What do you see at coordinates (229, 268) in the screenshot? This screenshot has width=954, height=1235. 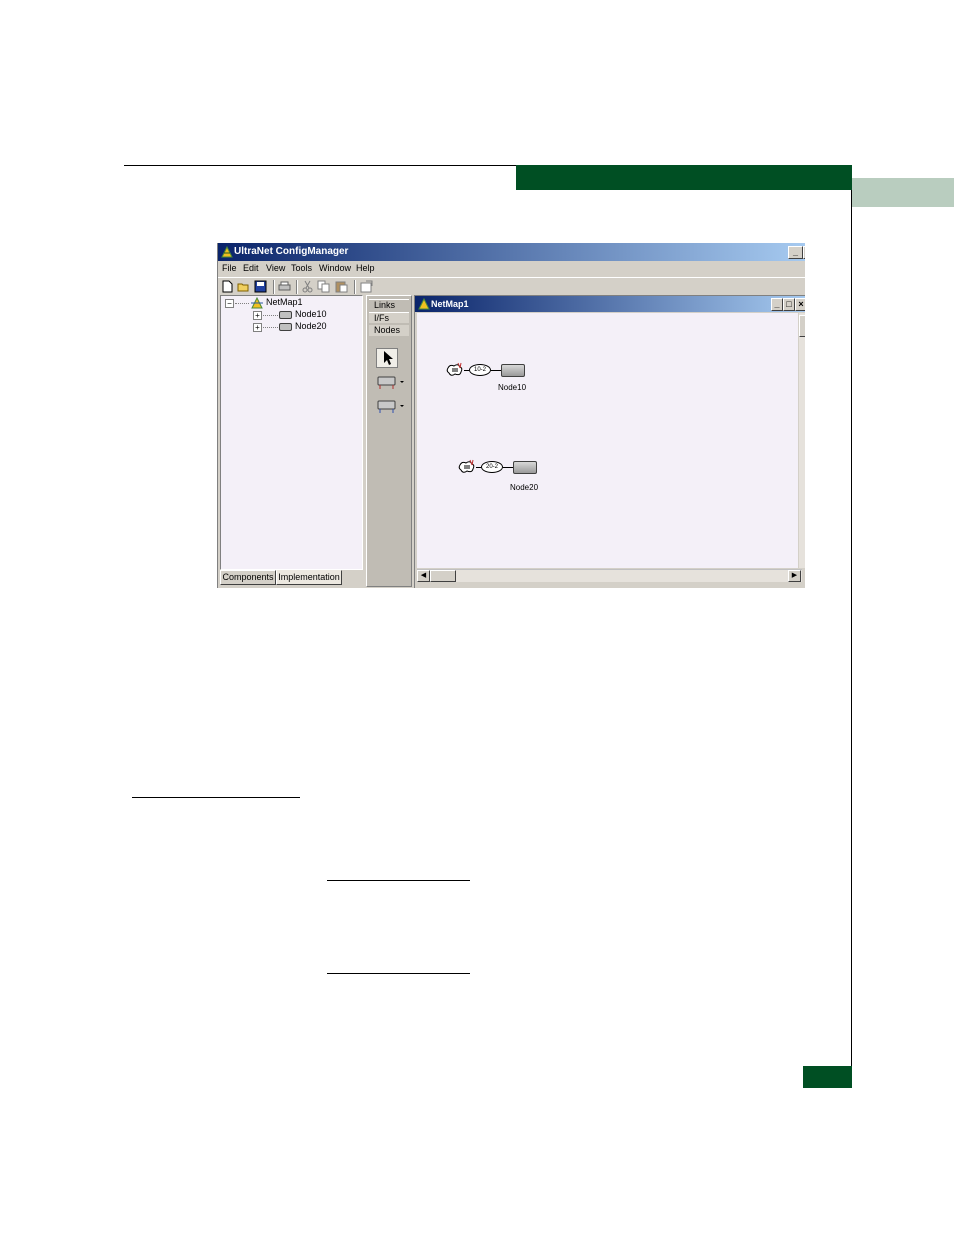 I see `menu-file: File` at bounding box center [229, 268].